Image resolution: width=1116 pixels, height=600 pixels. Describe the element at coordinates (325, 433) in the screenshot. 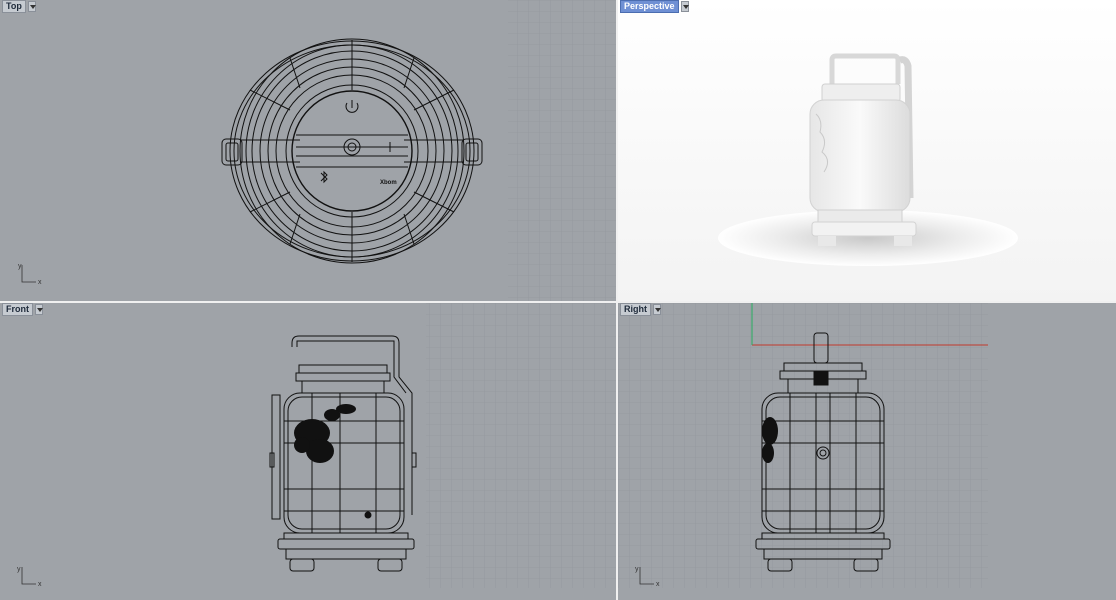

I see `ornament-pattern` at that location.